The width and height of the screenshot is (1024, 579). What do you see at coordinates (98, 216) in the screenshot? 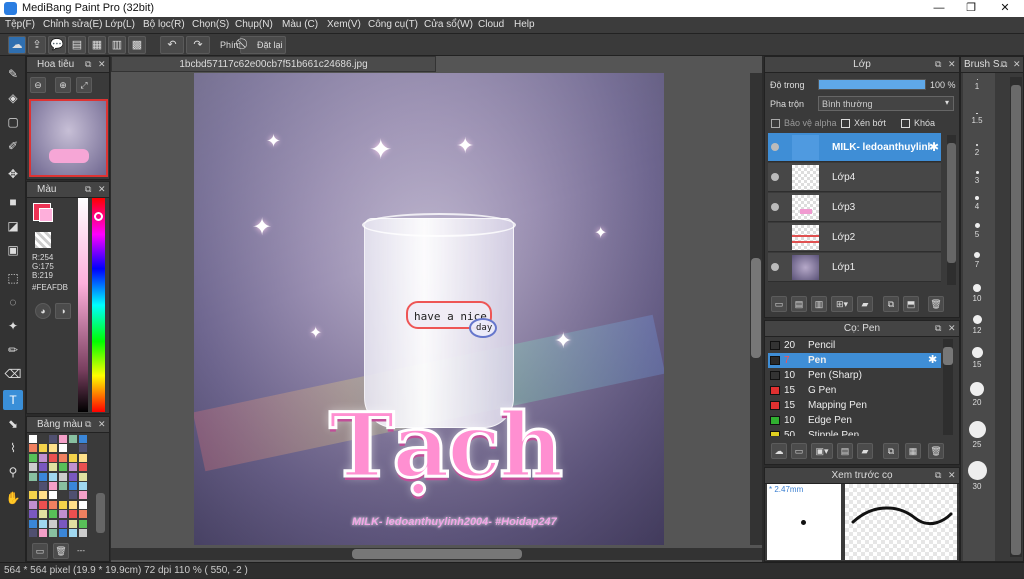
I see `hue-marker` at bounding box center [98, 216].